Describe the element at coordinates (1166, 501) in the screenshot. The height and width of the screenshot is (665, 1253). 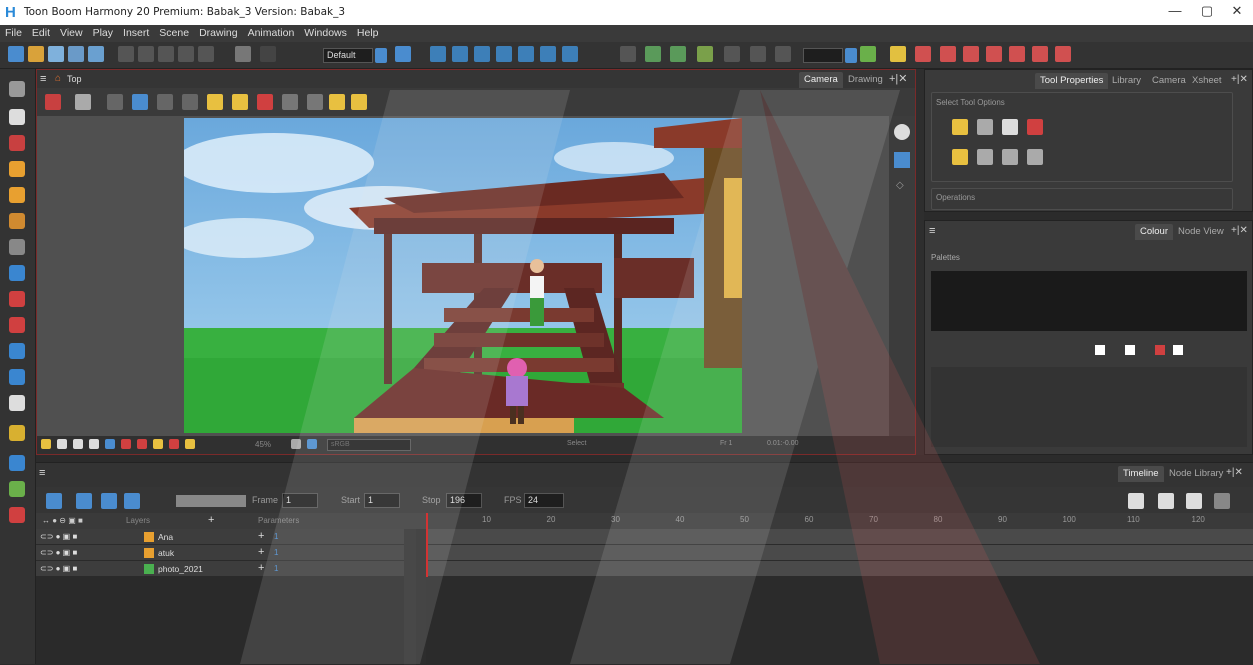
I see `add-keyframe-icon` at that location.